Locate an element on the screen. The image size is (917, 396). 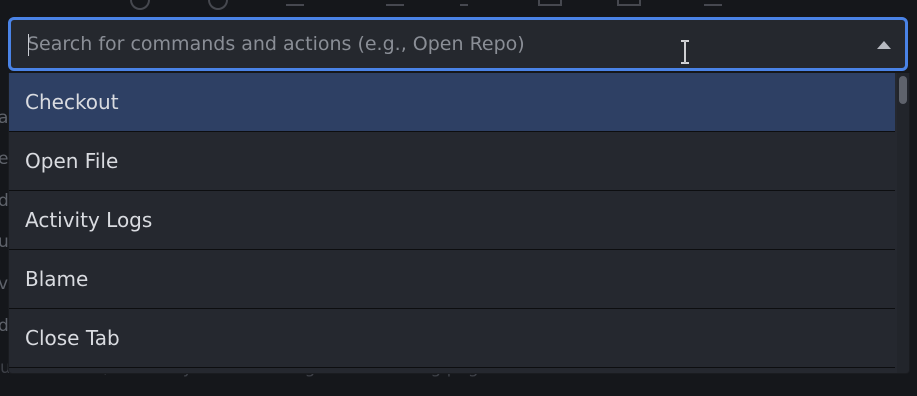
scrollbar is located at coordinates (903, 223).